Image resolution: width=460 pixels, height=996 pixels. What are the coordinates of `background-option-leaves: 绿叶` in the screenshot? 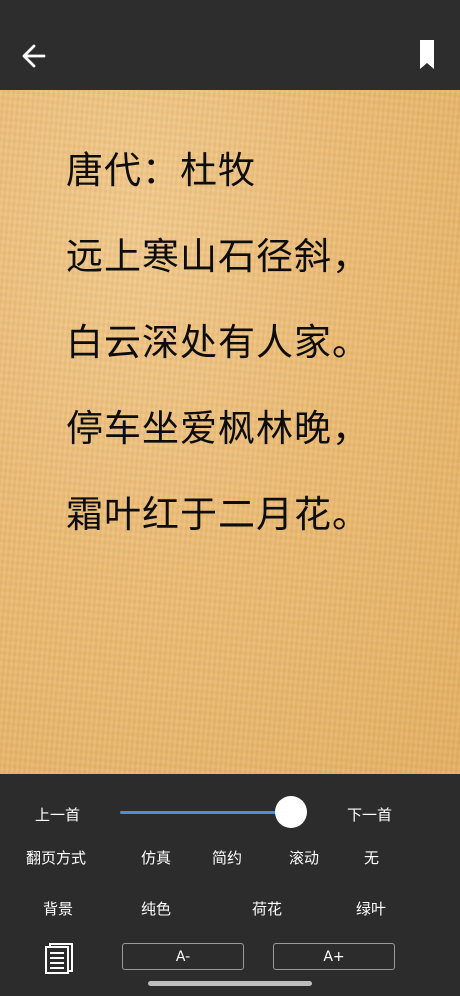 It's located at (371, 908).